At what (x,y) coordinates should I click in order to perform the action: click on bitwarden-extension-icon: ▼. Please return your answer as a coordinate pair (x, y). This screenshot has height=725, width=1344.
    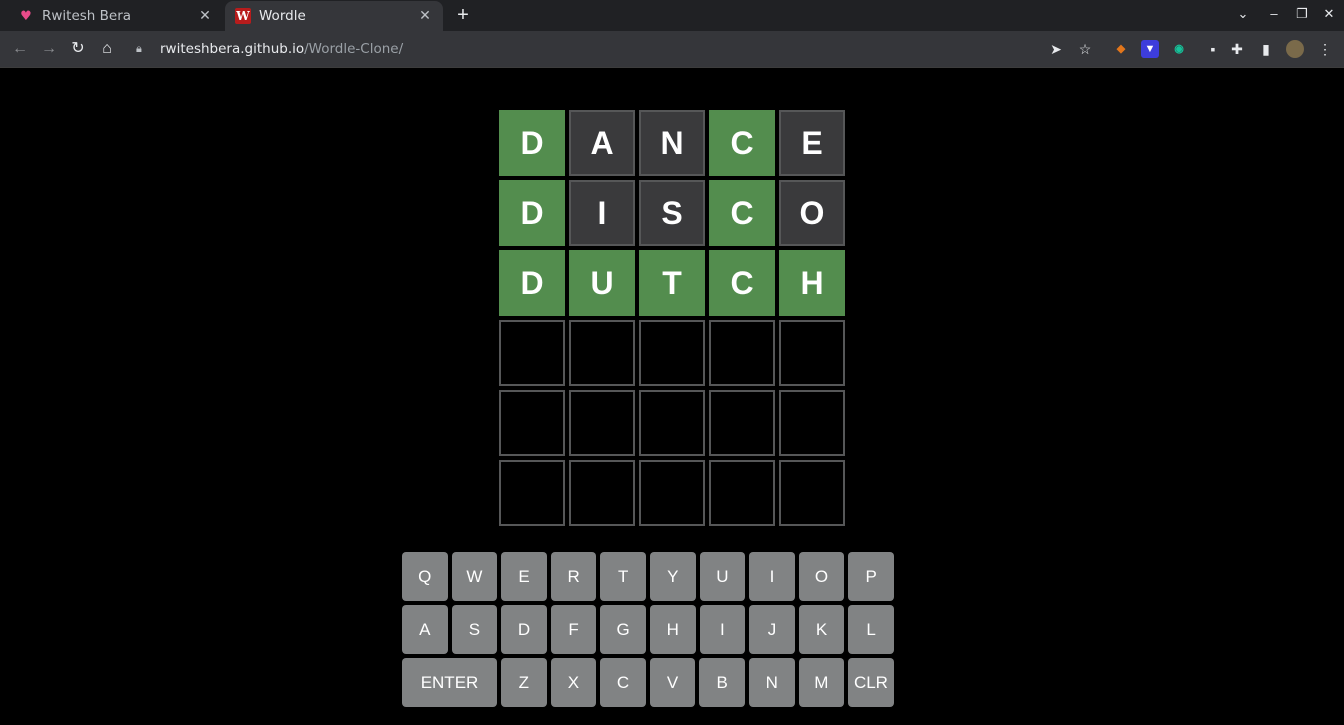
    Looking at the image, I should click on (1150, 49).